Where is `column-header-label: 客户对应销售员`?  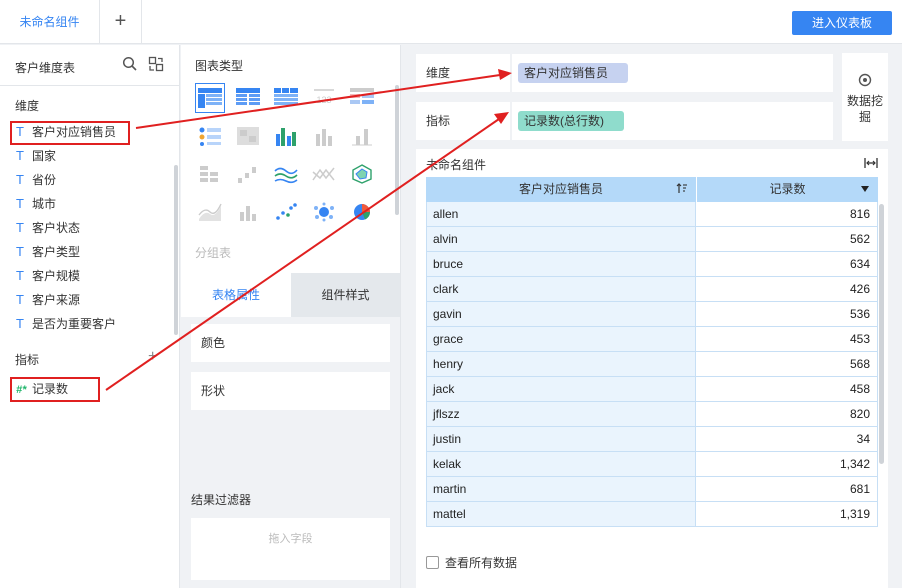 column-header-label: 客户对应销售员 is located at coordinates (560, 189).